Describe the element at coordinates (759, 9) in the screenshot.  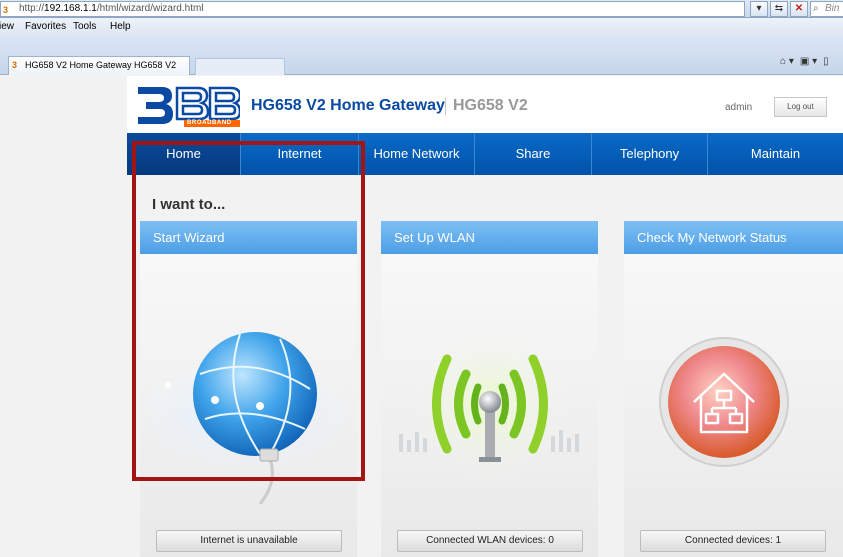
I see `dropdown-arrow-icon: ▾` at that location.